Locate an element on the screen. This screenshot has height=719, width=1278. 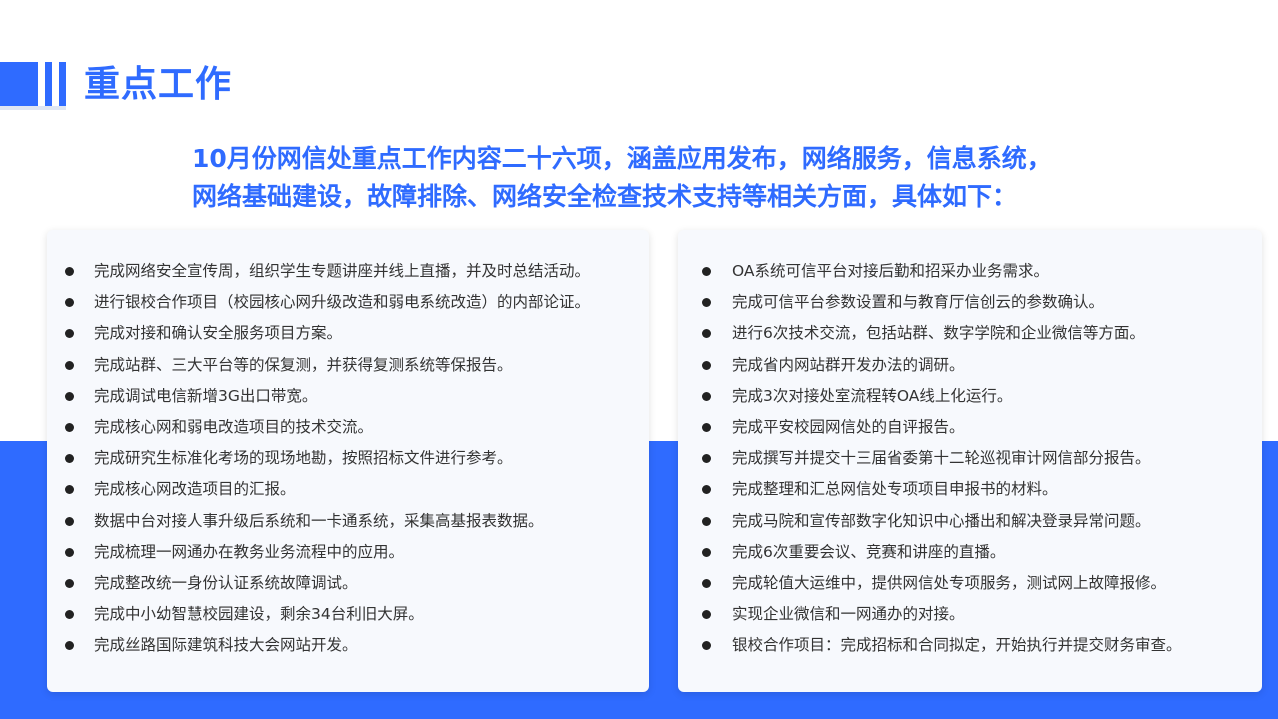
list-item: 完成平安校园网信处的自评报告。 is located at coordinates (970, 427).